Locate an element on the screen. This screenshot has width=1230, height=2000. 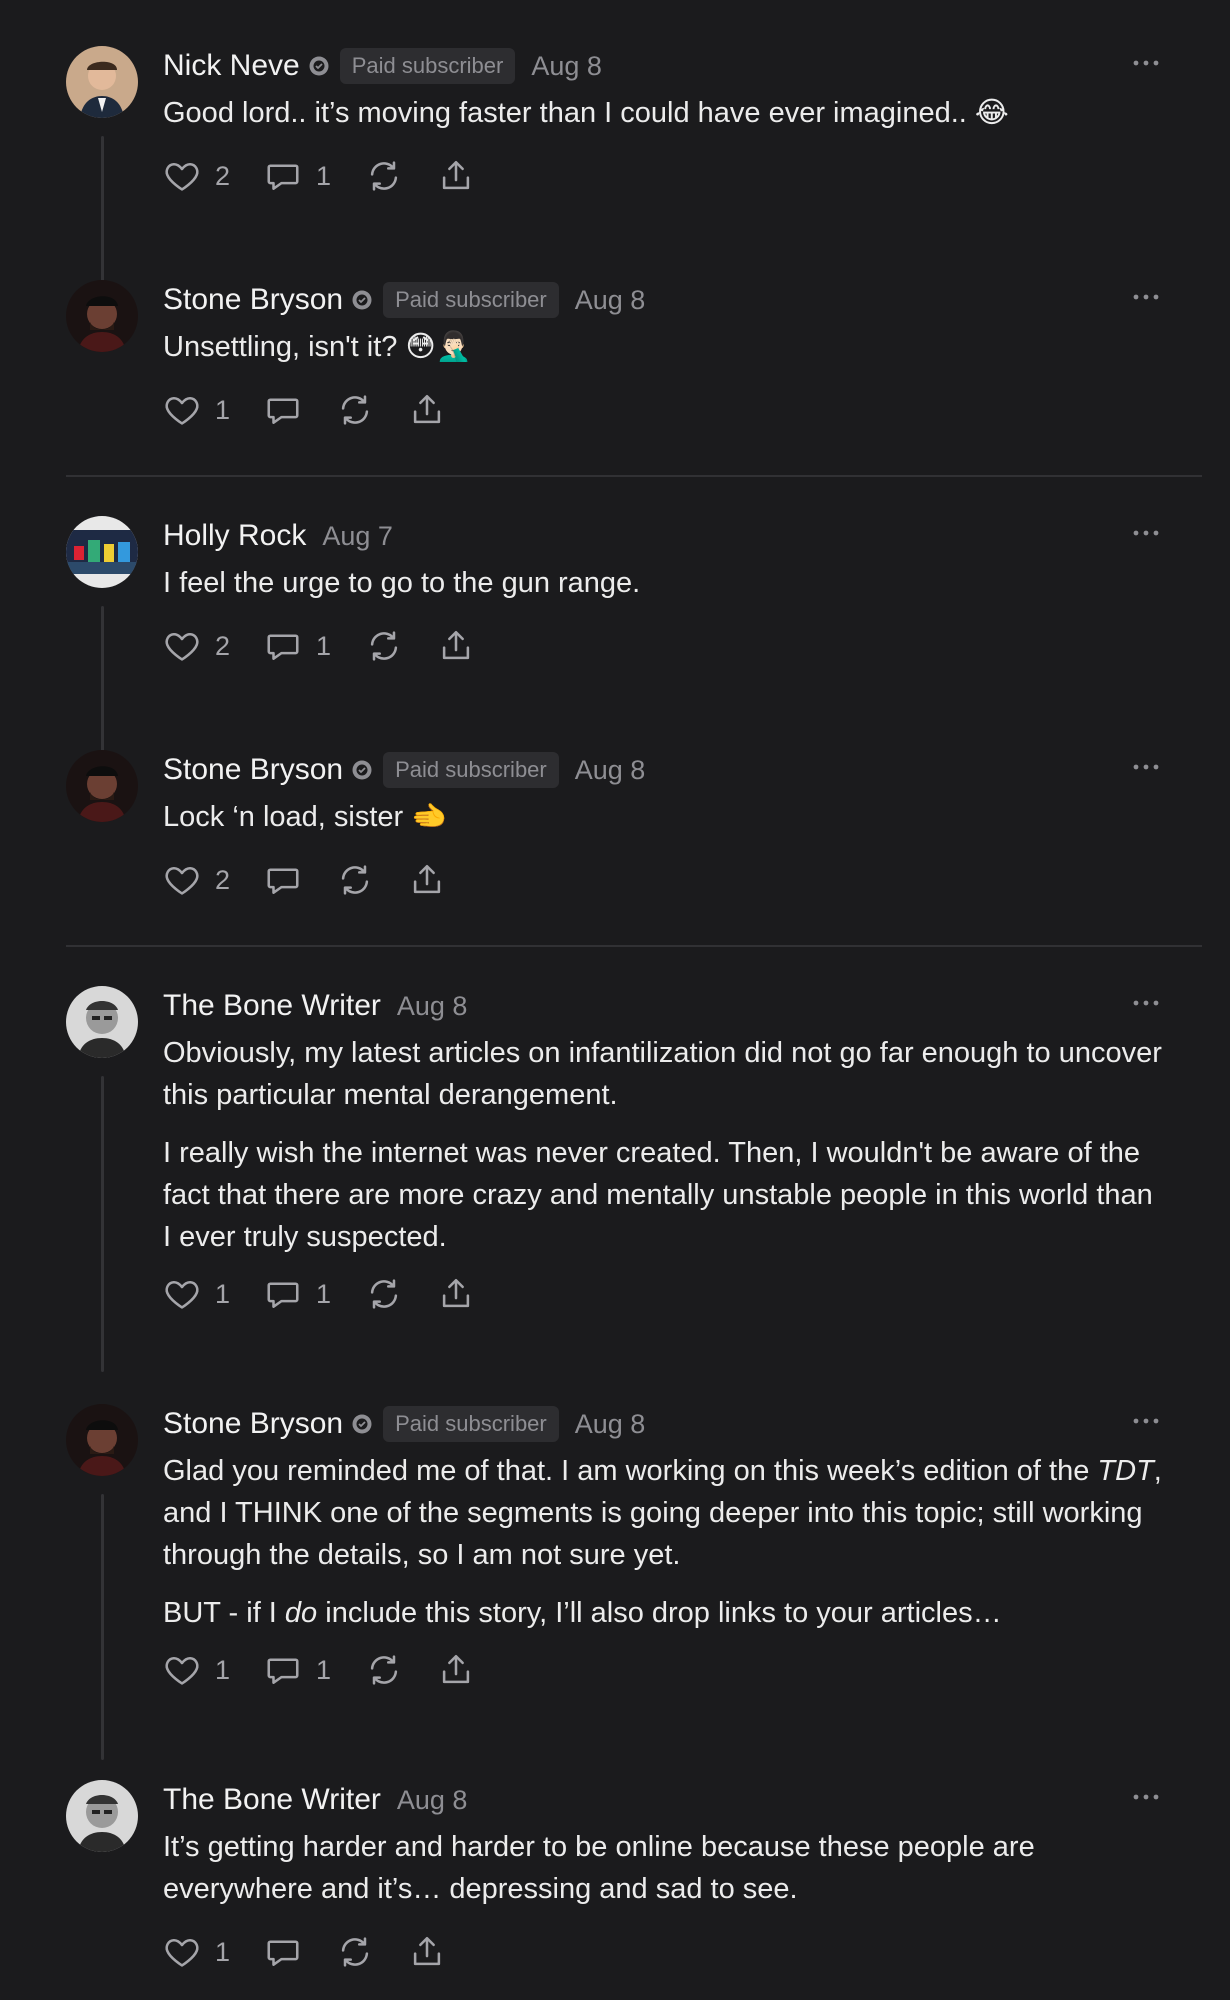
comment-text: I feel the urge to go to the gun range. is located at coordinates (402, 583).